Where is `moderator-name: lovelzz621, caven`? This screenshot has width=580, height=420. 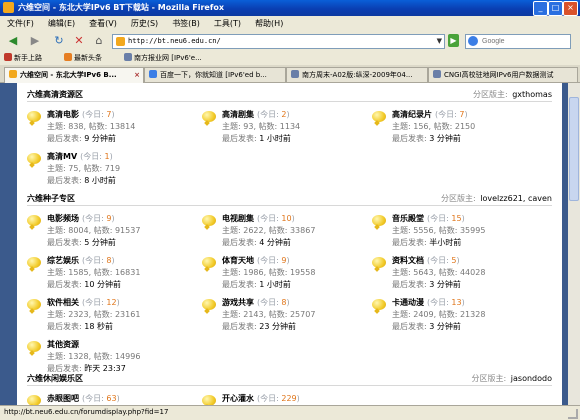 moderator-name: lovelzz621, caven is located at coordinates (516, 198).